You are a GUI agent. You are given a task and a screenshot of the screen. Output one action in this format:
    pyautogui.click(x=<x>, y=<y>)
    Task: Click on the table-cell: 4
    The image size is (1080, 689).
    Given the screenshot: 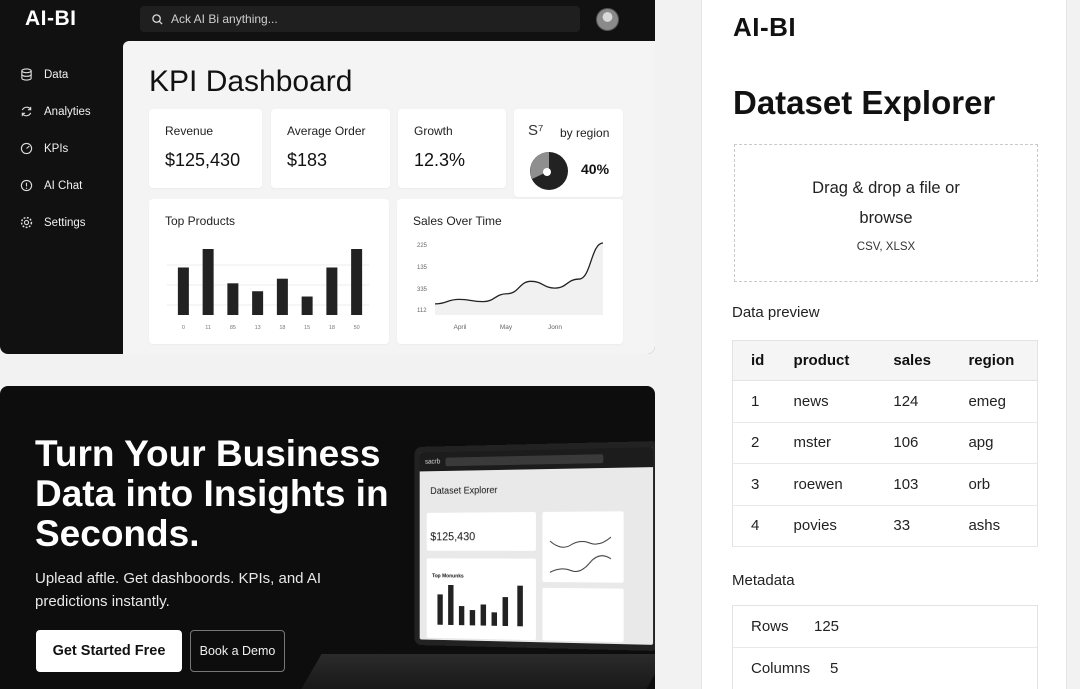 What is the action you would take?
    pyautogui.click(x=754, y=526)
    